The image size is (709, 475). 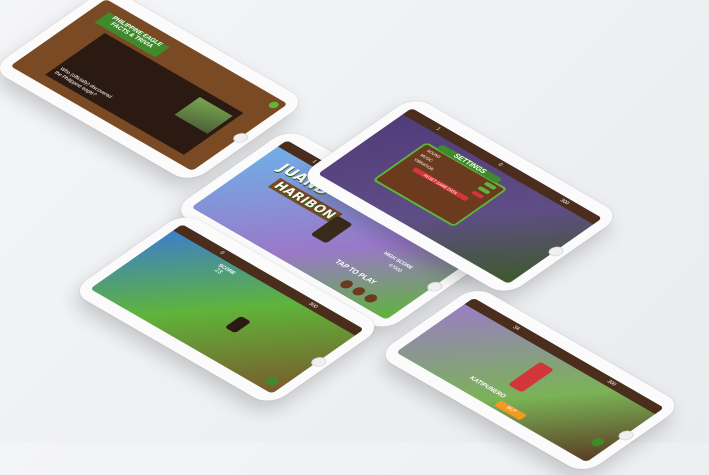 I want to click on character-hud: 34 300, so click(x=564, y=356).